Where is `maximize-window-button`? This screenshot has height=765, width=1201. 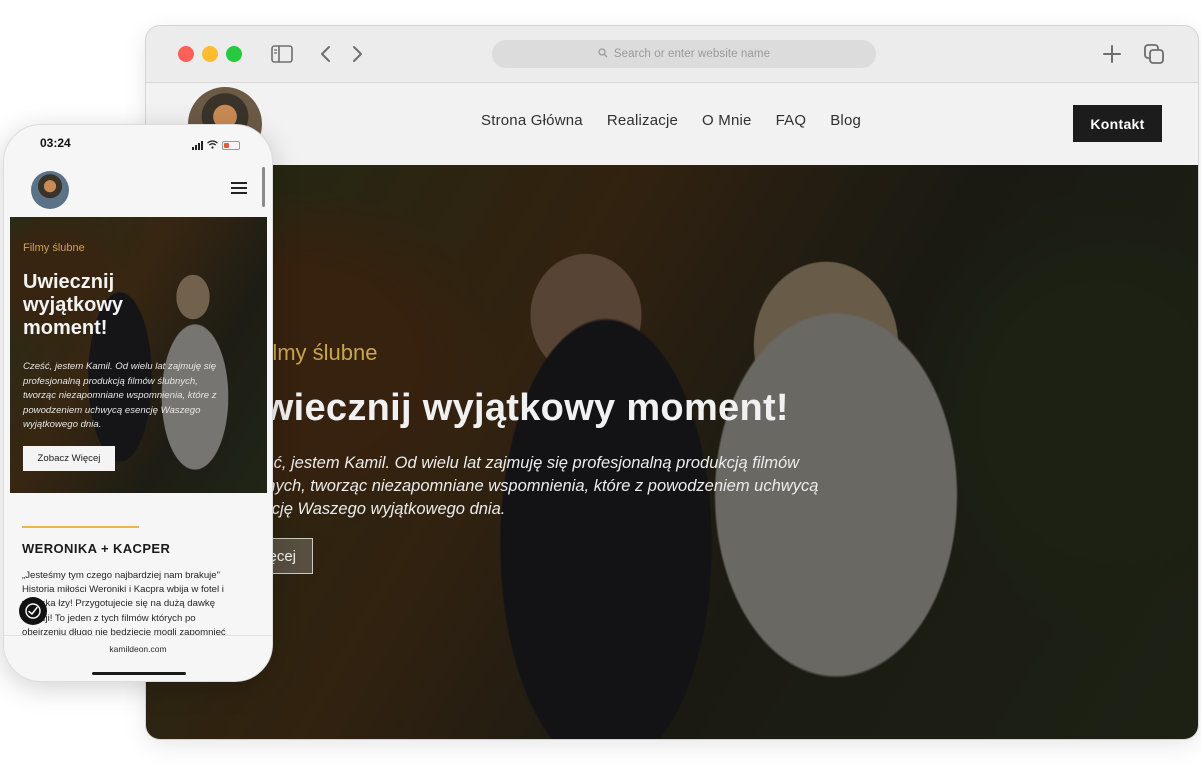 maximize-window-button is located at coordinates (234, 54).